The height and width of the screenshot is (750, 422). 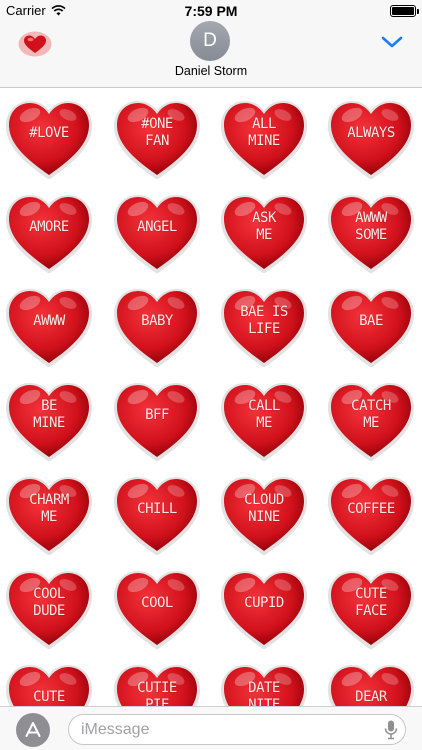 I want to click on sticker-item: CLOUD NINE, so click(x=264, y=515).